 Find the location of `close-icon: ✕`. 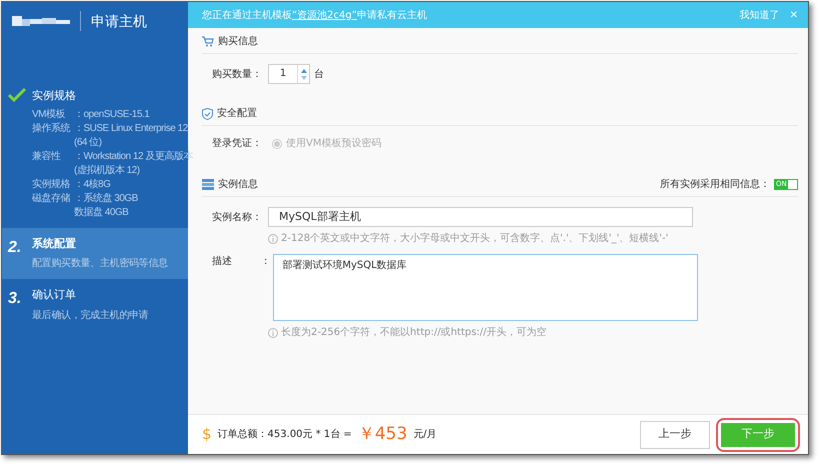

close-icon: ✕ is located at coordinates (794, 15).